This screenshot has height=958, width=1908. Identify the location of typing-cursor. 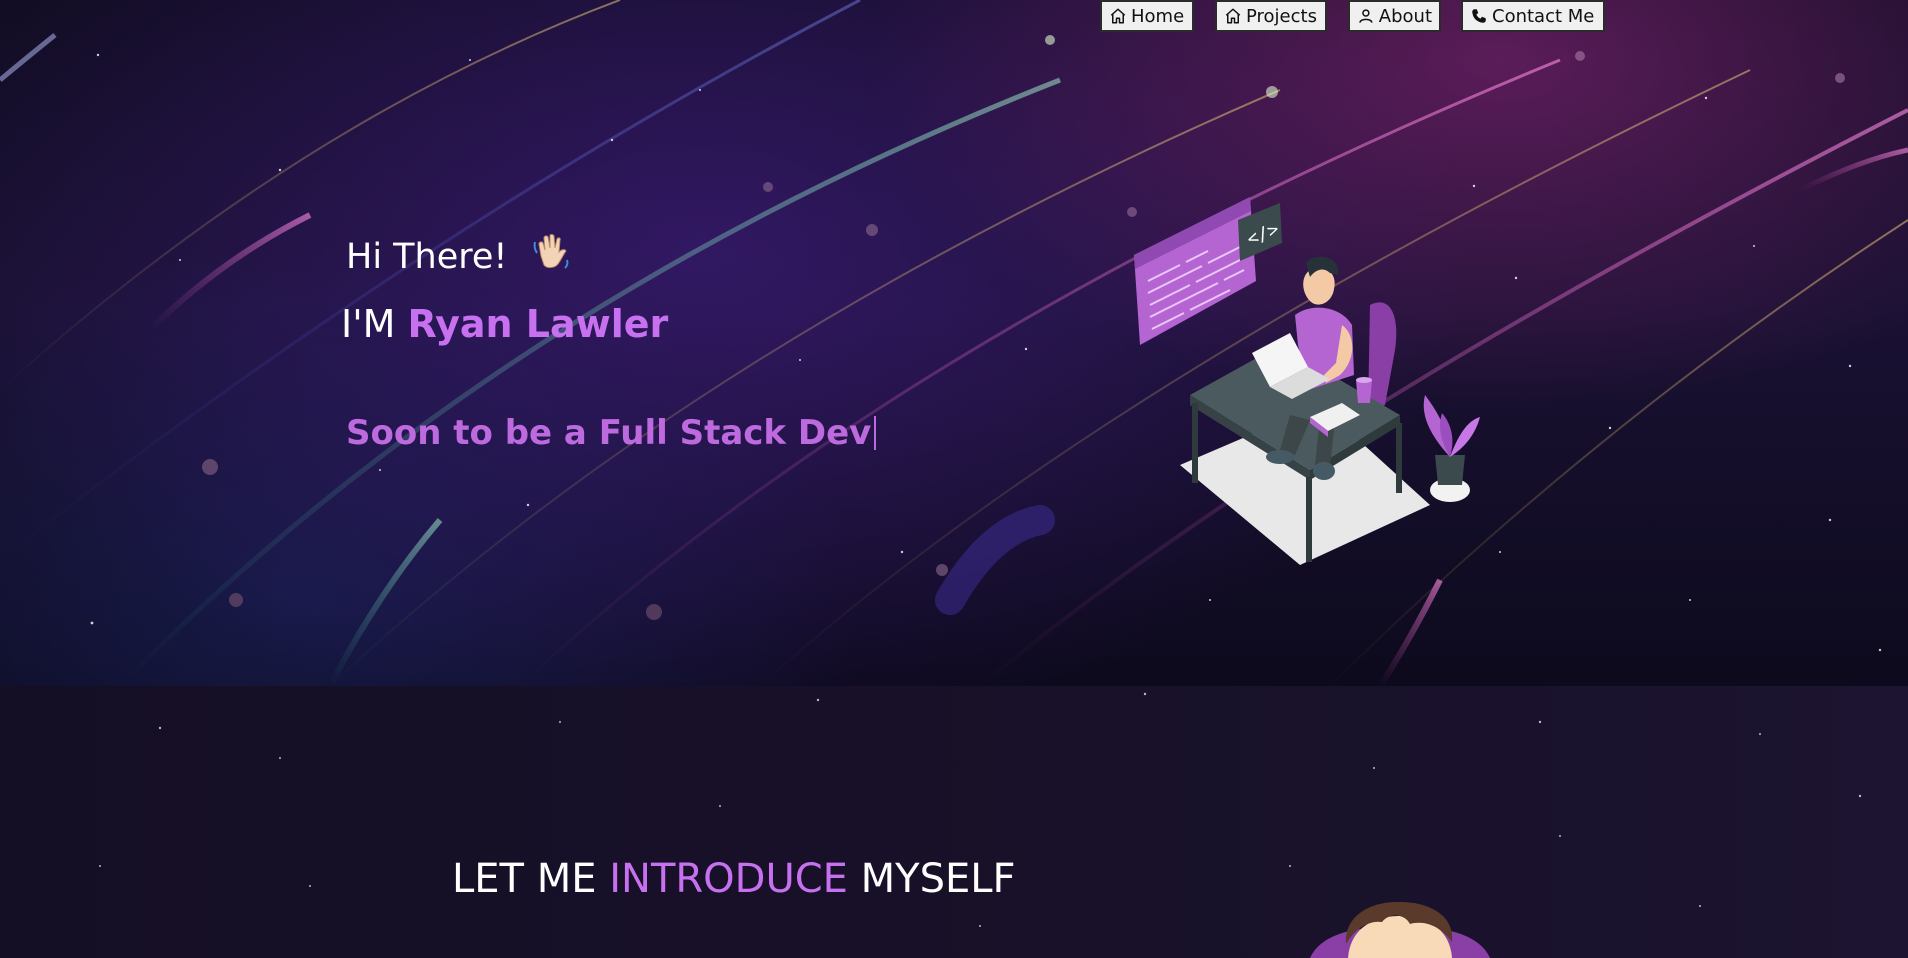
(875, 433).